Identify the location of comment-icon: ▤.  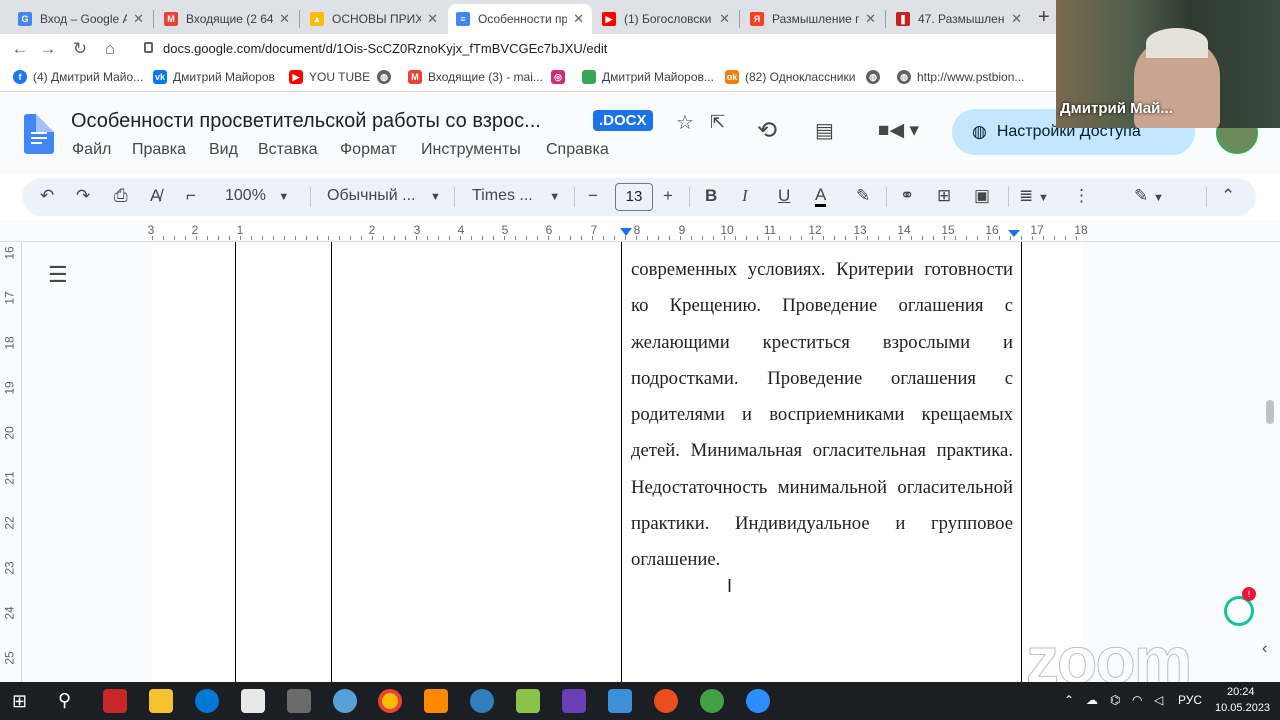
(824, 130).